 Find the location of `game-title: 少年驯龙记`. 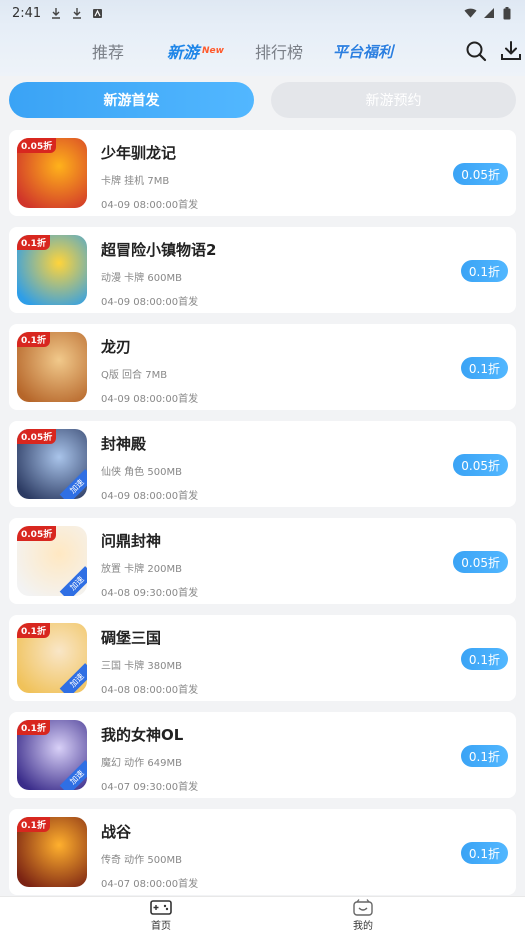

game-title: 少年驯龙记 is located at coordinates (139, 153).